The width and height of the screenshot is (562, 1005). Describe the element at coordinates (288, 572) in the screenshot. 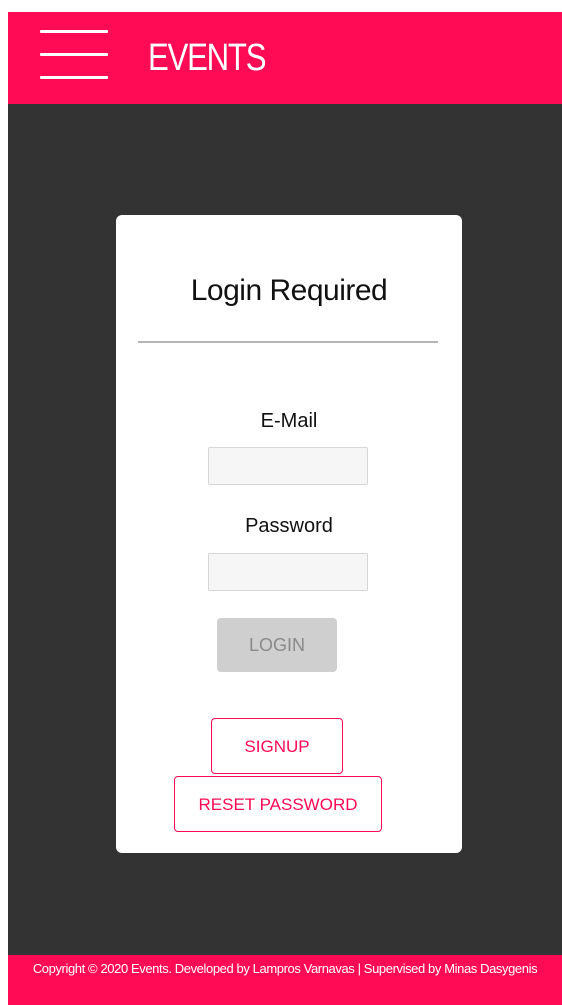

I see `password-input` at that location.